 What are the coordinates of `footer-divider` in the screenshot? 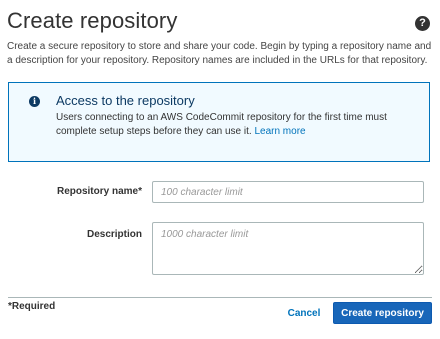 It's located at (220, 297).